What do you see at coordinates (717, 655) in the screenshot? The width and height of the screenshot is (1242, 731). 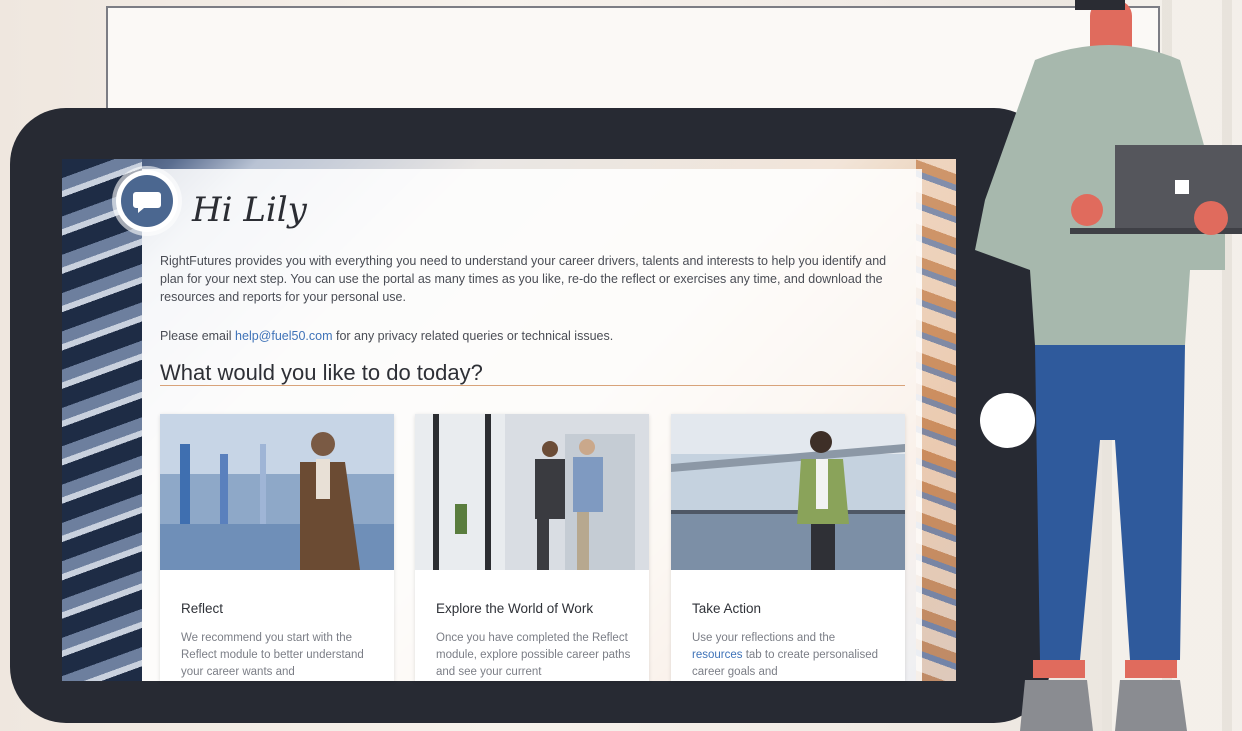 I see `resources-link: resources` at bounding box center [717, 655].